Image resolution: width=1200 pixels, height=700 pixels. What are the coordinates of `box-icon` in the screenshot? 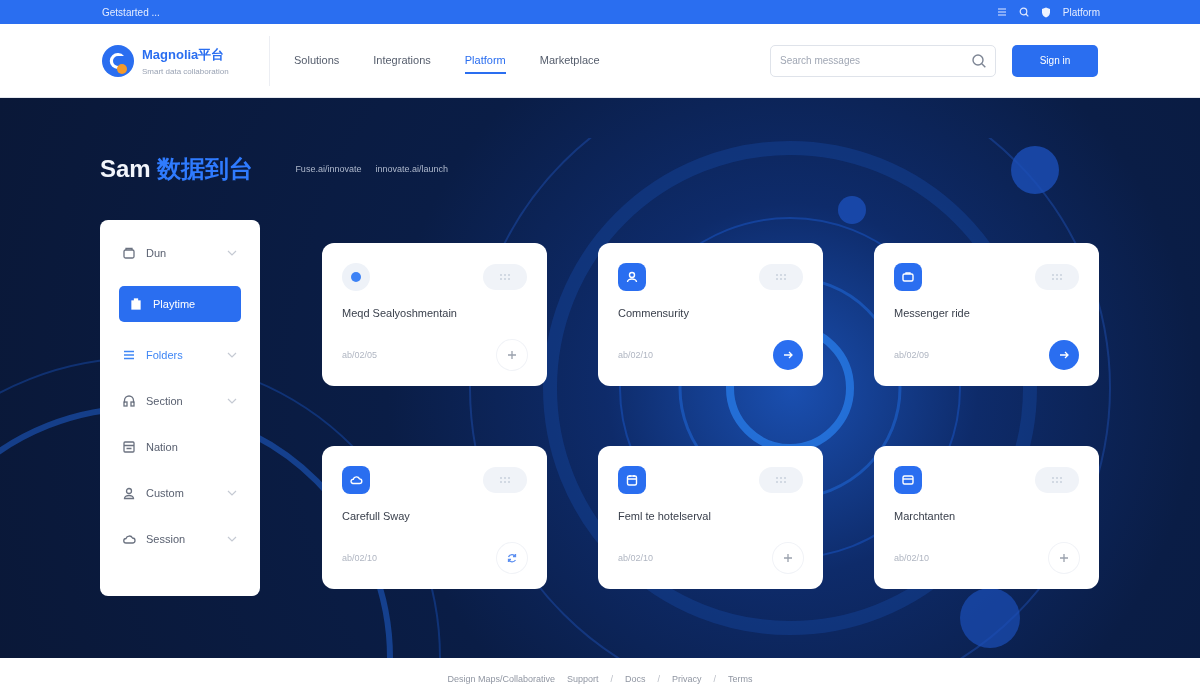 It's located at (129, 253).